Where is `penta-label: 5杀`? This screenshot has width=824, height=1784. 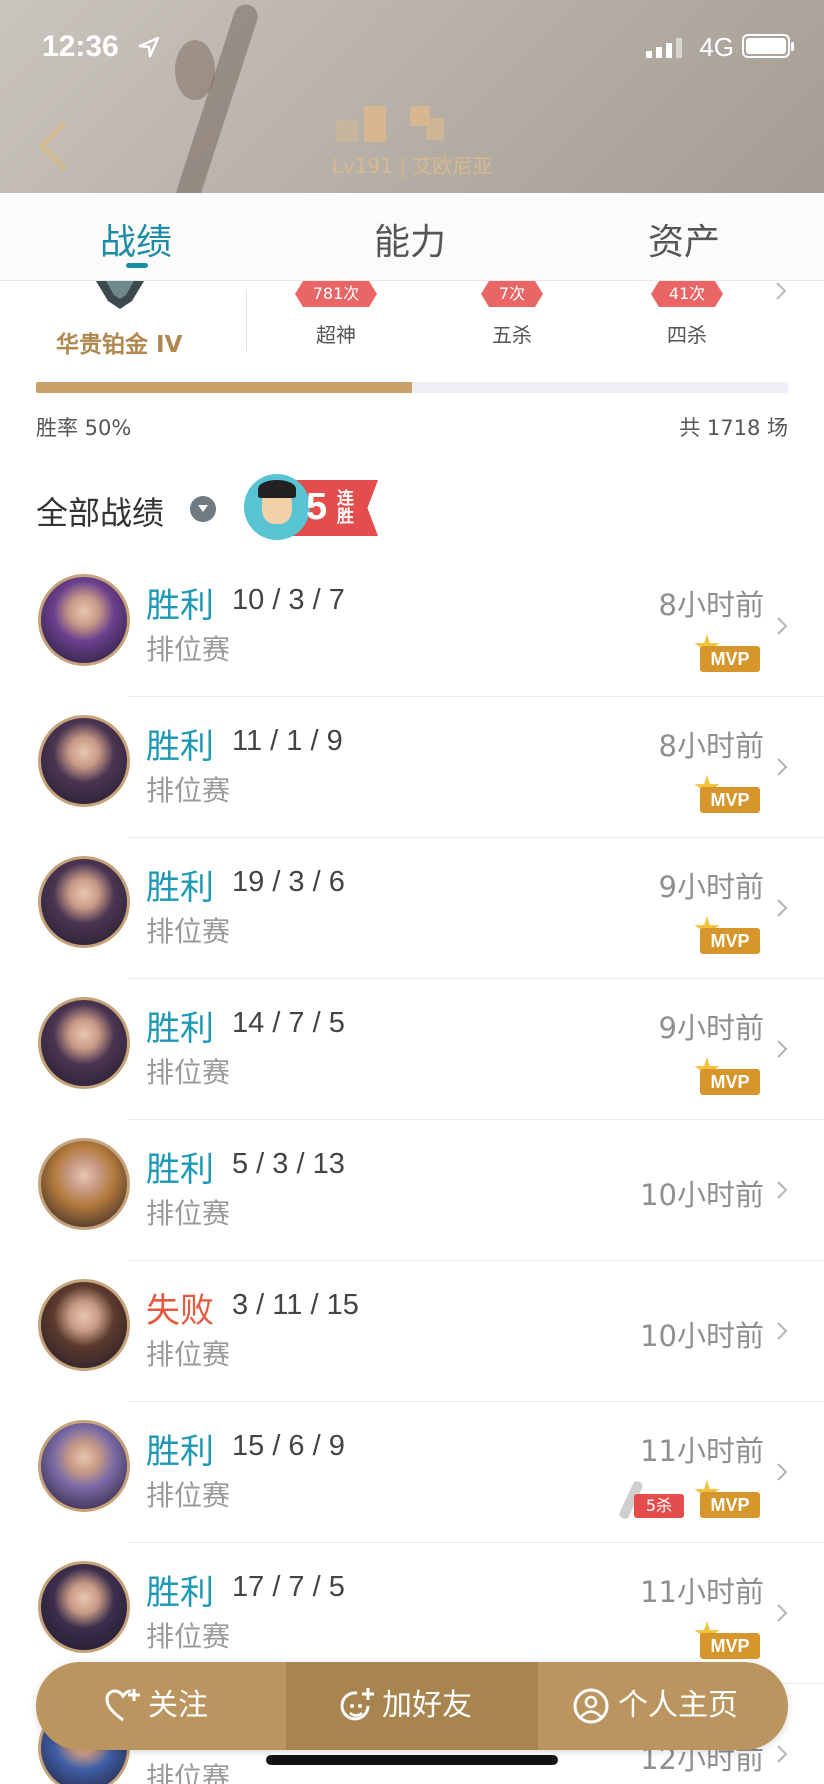 penta-label: 5杀 is located at coordinates (659, 1506).